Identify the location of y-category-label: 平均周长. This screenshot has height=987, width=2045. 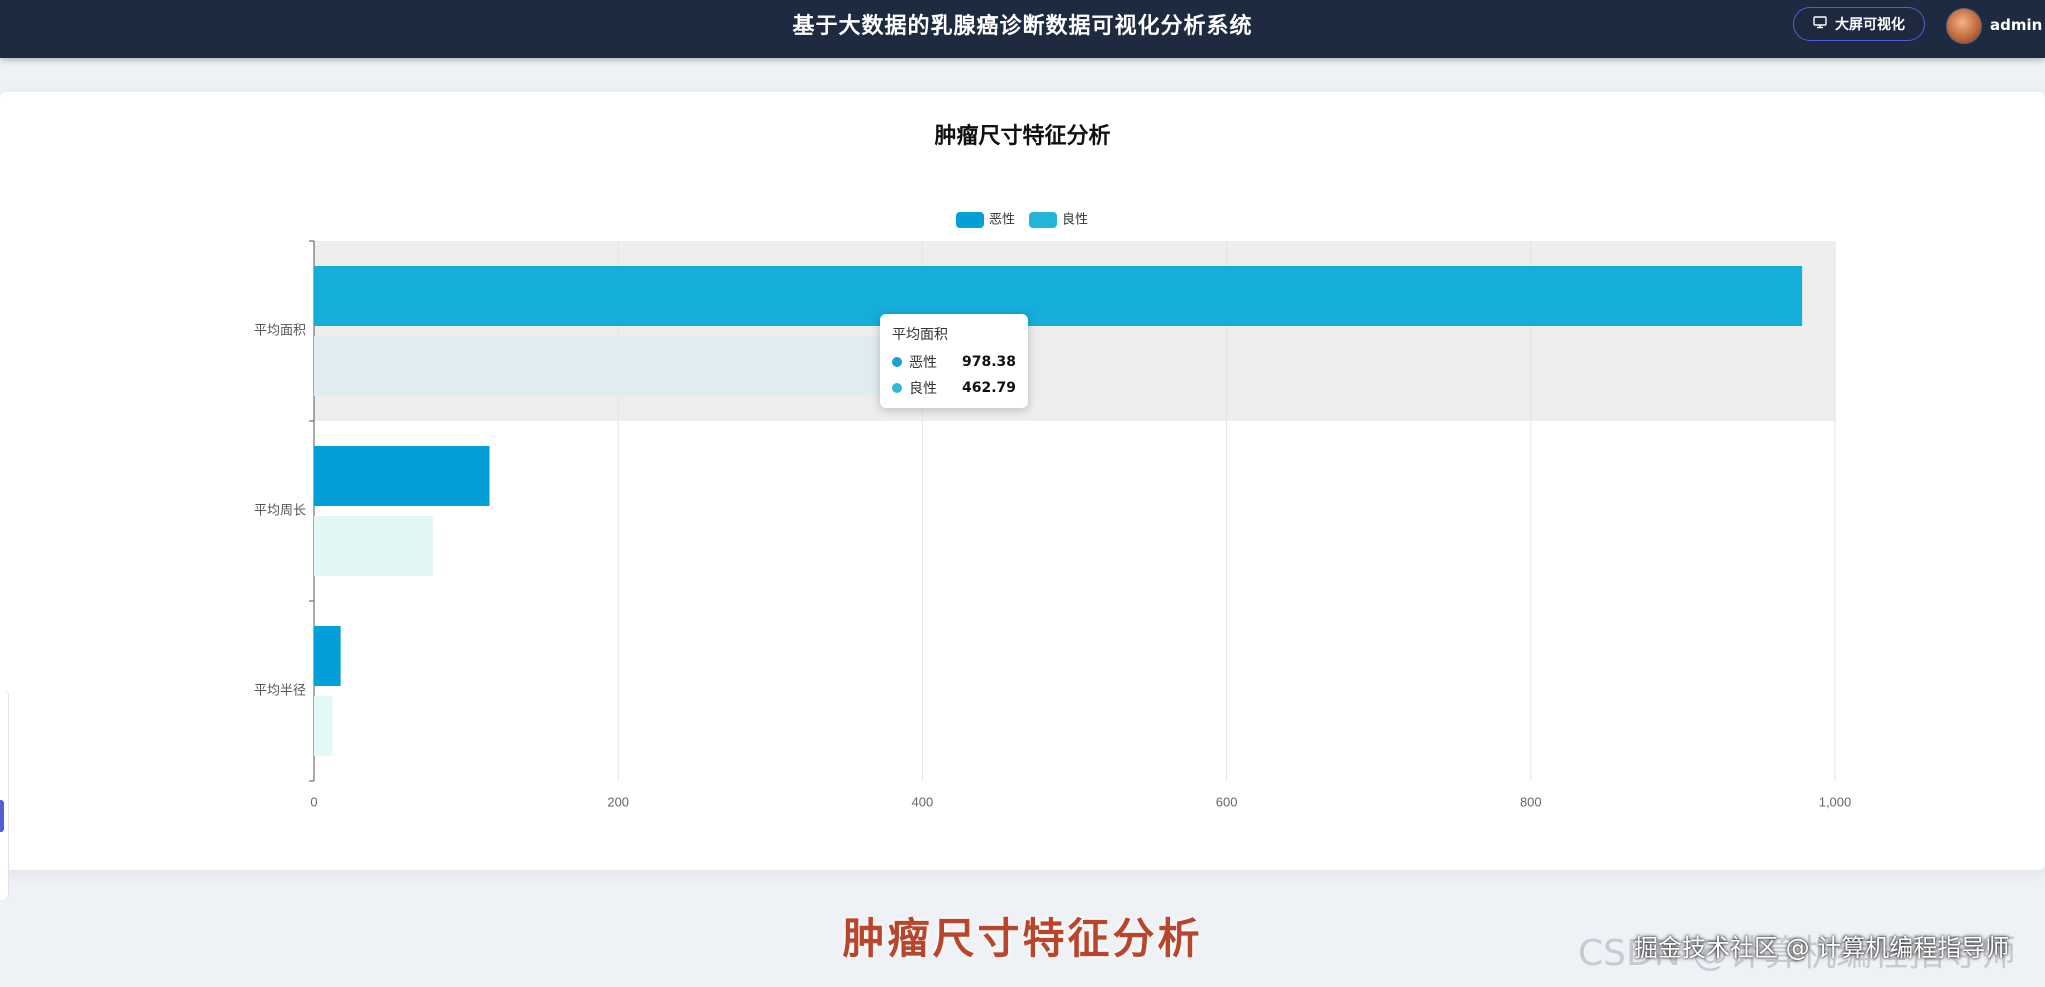
(280, 511).